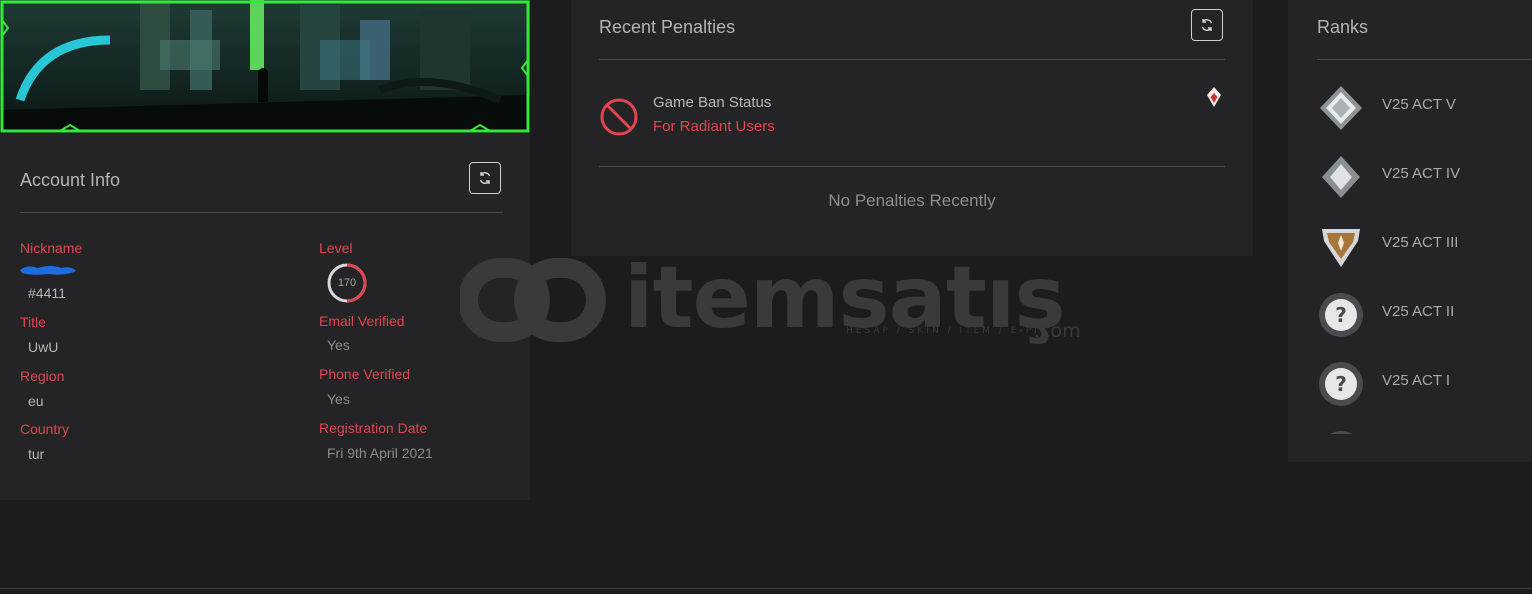 This screenshot has height=594, width=1532. What do you see at coordinates (912, 200) in the screenshot?
I see `no-penalties-message: No Penalties Recently` at bounding box center [912, 200].